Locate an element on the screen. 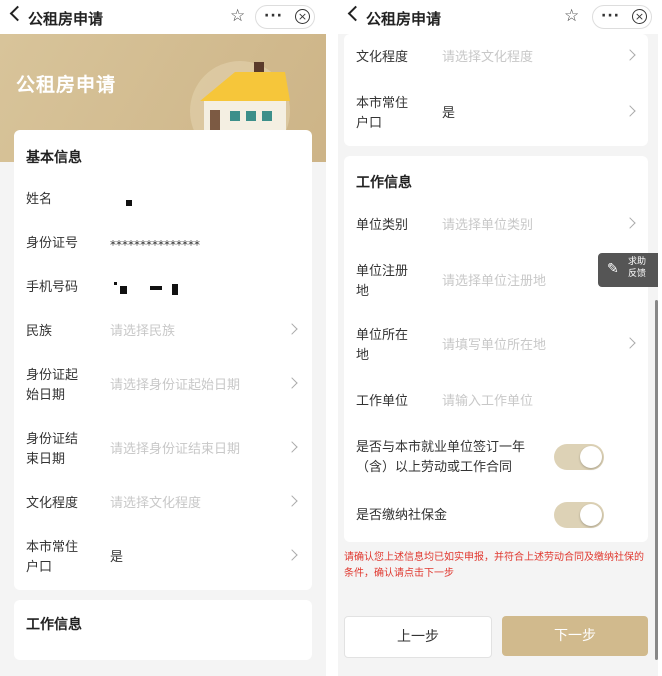  id-start-label: 始日期 is located at coordinates (46, 395).